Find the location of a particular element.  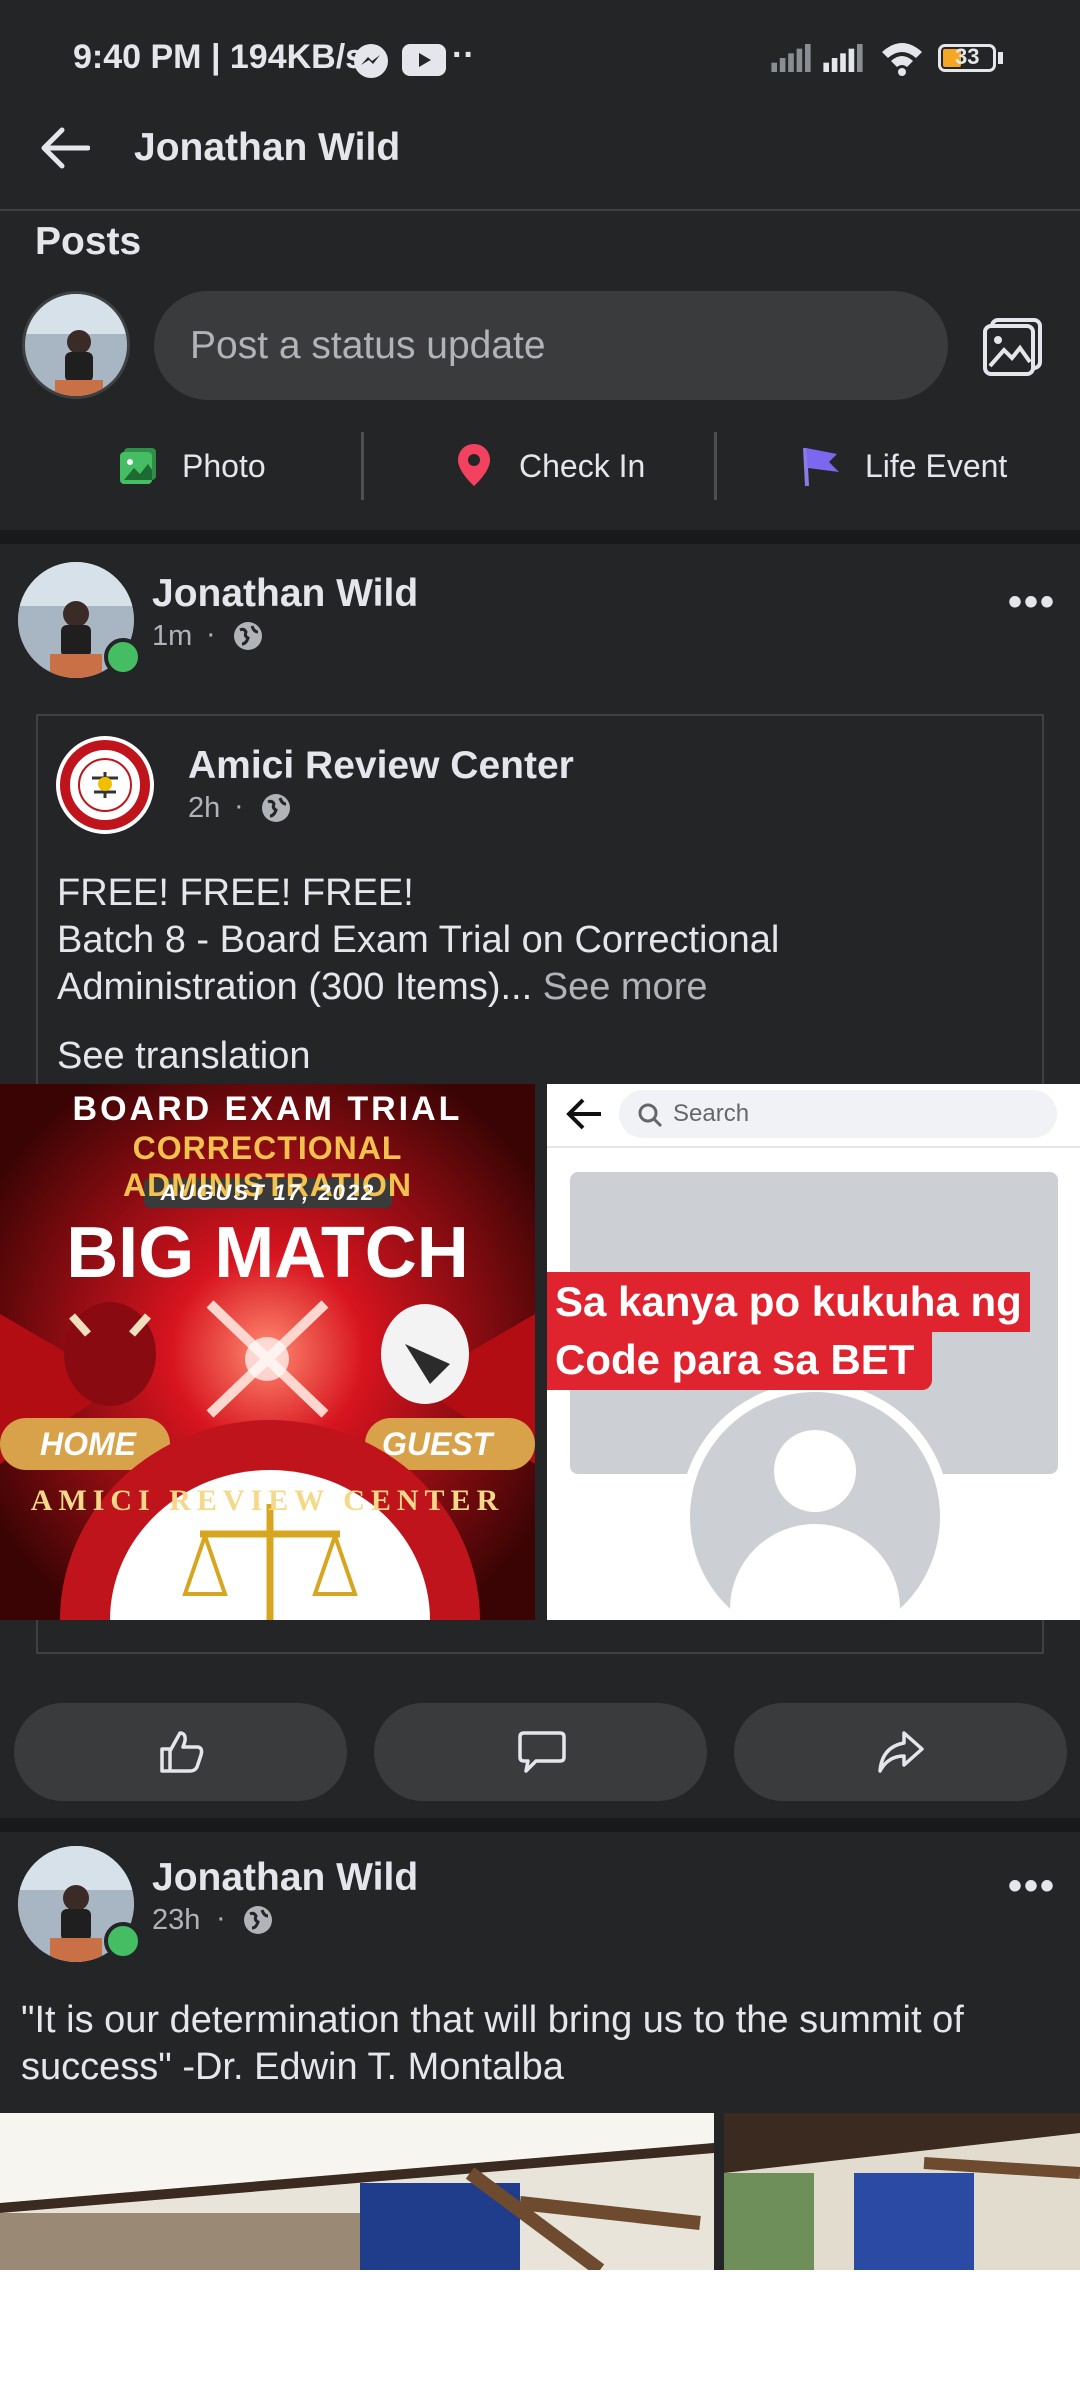

photo-action-label: Photo is located at coordinates (224, 466).